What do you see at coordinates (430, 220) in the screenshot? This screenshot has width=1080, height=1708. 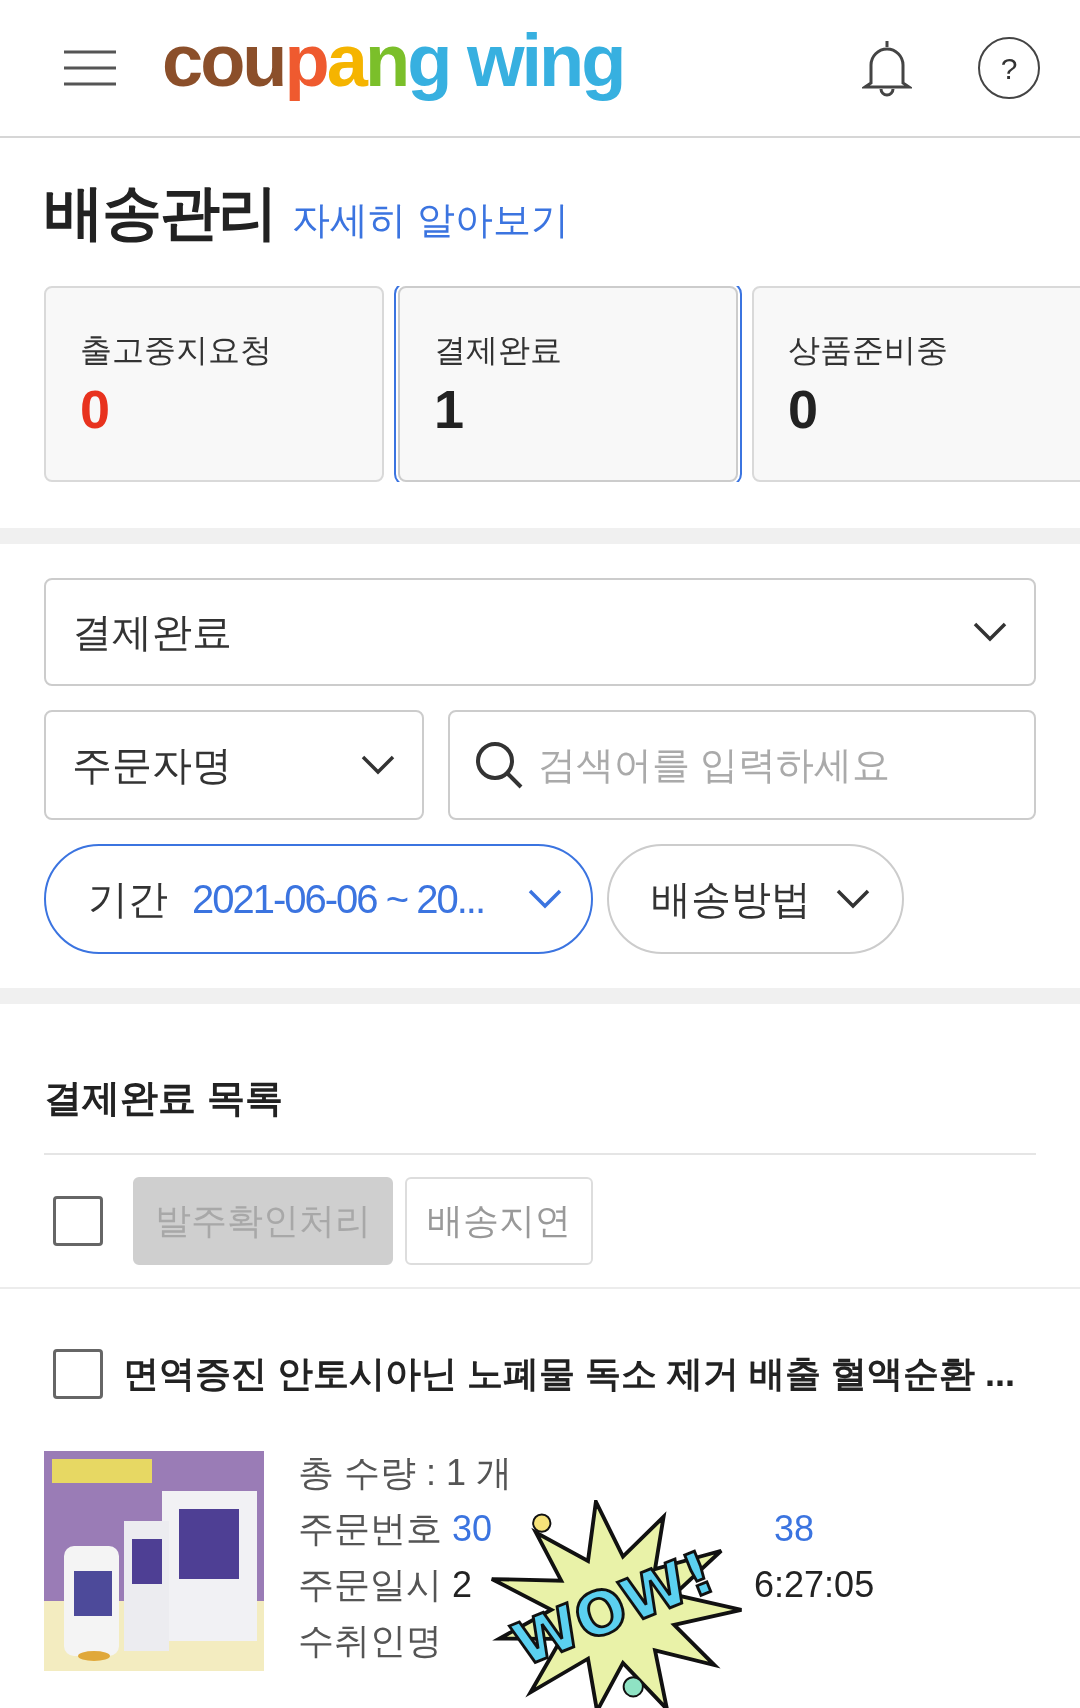 I see `learn-more-link: 자세히 알아보기` at bounding box center [430, 220].